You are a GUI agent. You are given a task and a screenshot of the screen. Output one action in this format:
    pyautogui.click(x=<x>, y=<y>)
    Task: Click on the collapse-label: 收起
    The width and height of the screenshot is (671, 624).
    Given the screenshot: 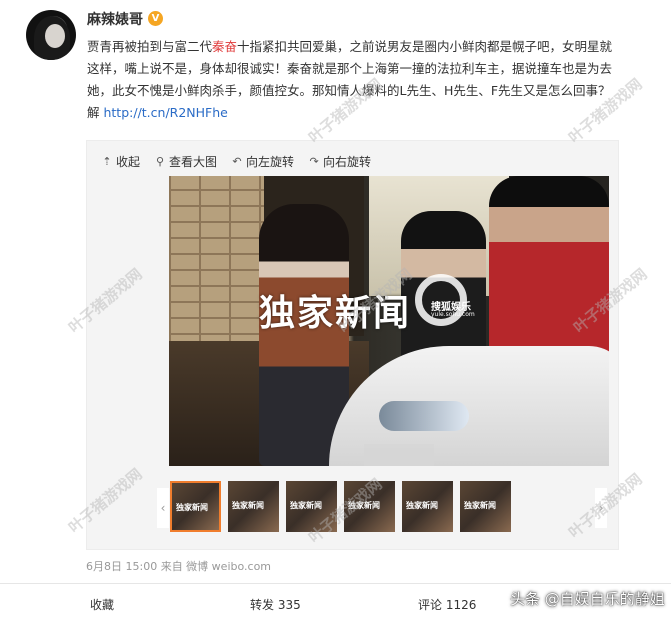 What is the action you would take?
    pyautogui.click(x=128, y=162)
    